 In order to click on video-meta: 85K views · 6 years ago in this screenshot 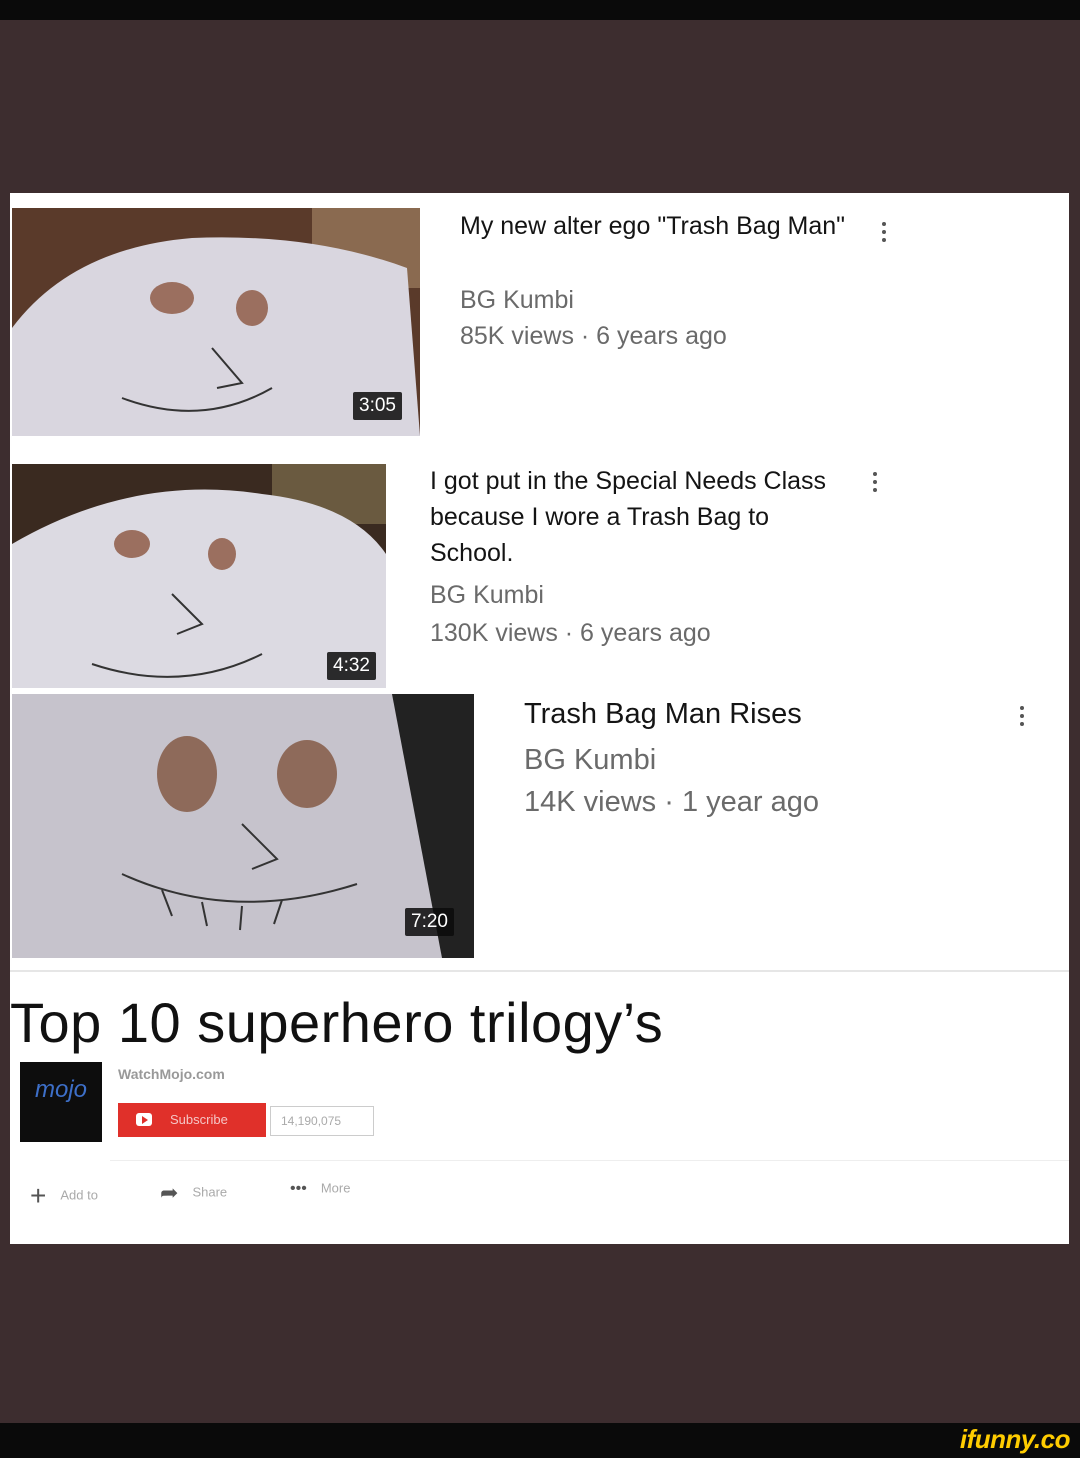, I will do `click(593, 336)`.